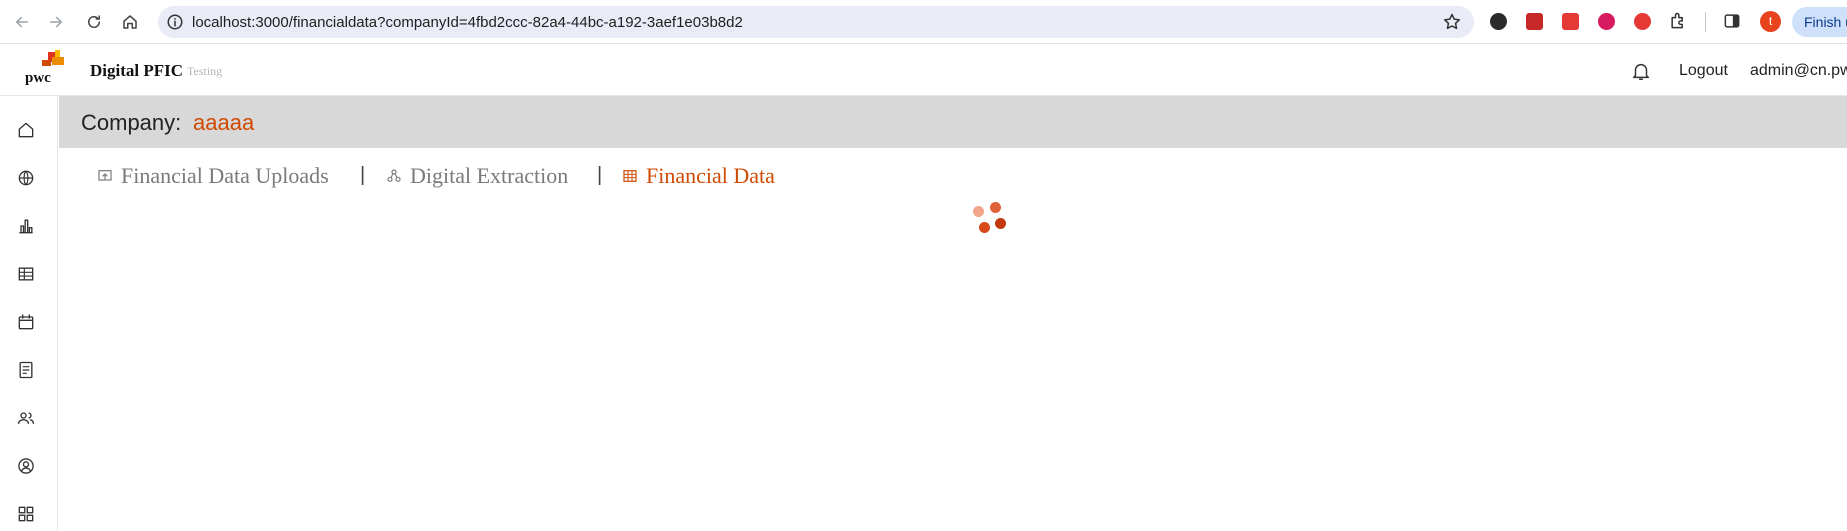  What do you see at coordinates (1498, 21) in the screenshot?
I see `extension-dark-icon` at bounding box center [1498, 21].